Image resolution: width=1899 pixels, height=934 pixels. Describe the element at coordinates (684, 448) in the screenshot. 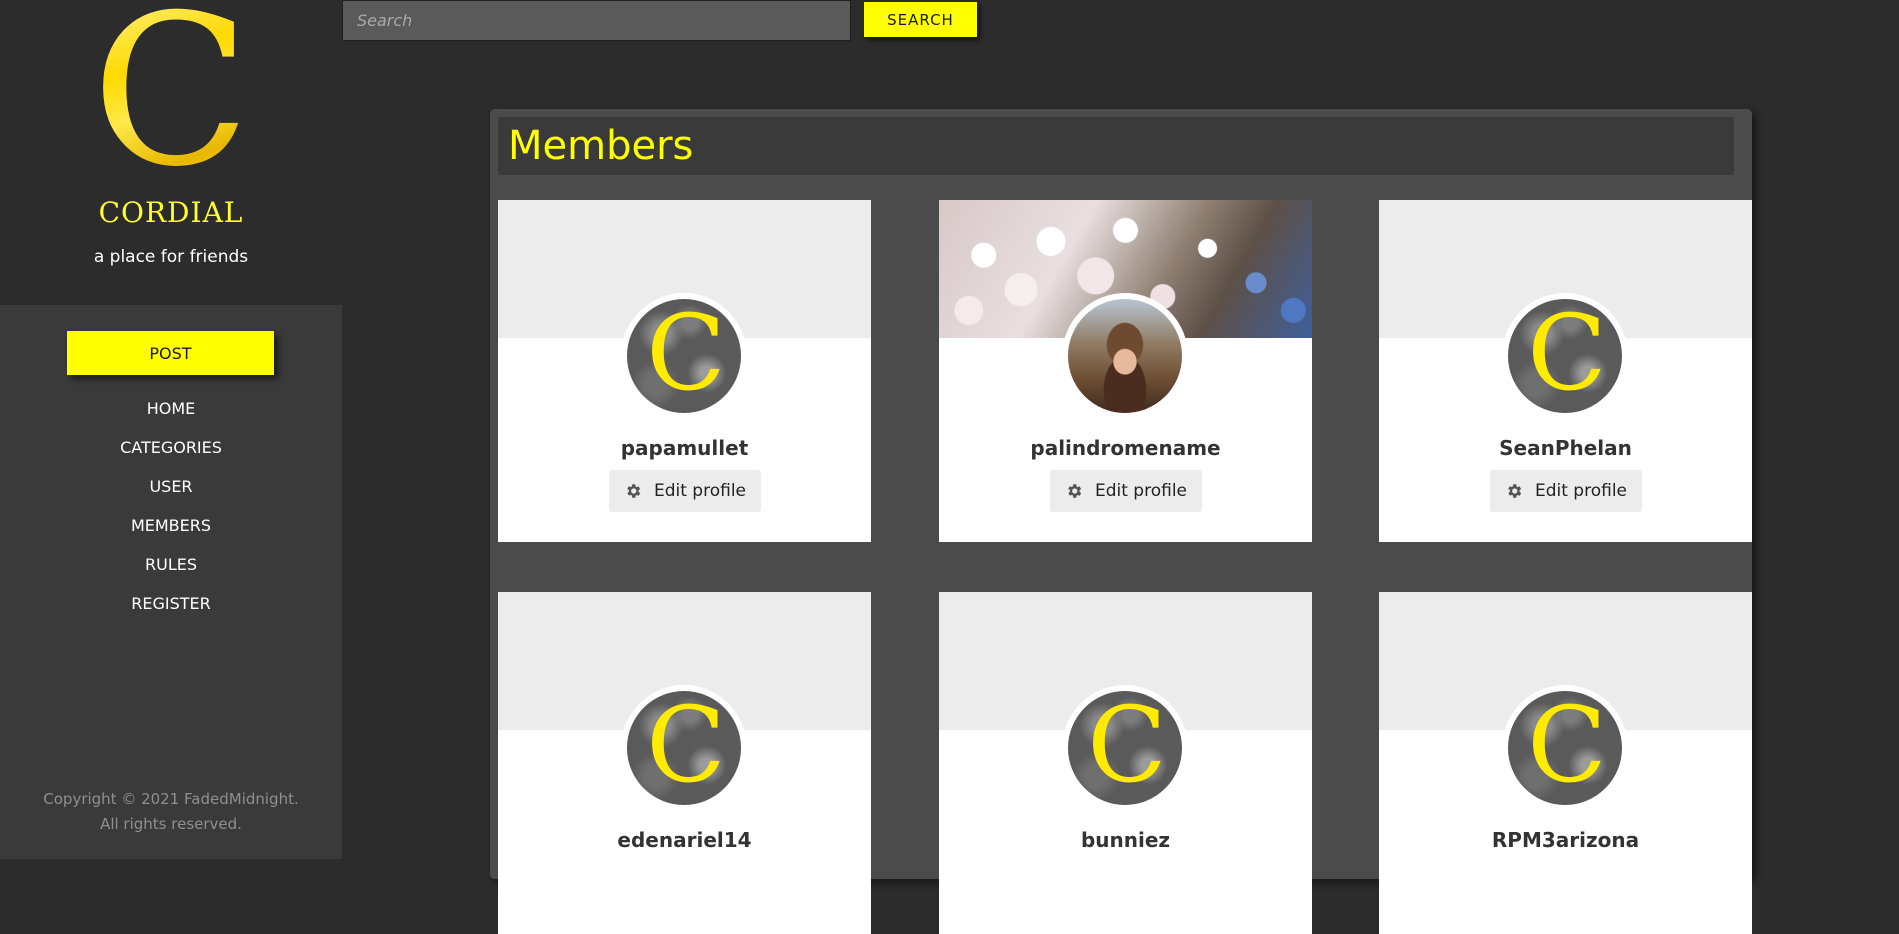

I see `member-username: papamullet` at that location.